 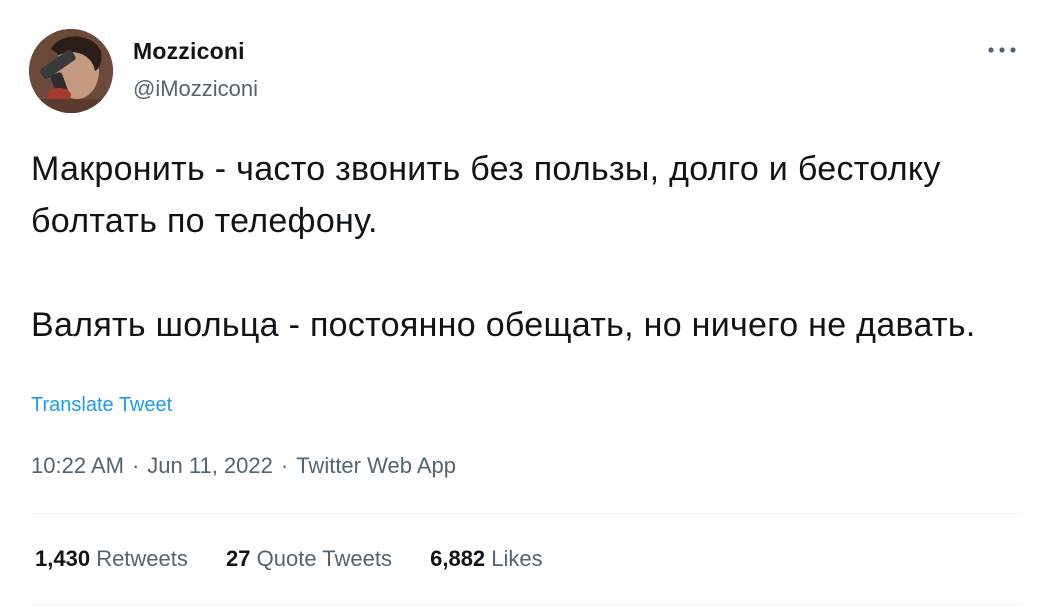 I want to click on translate-tweet-link: Translate Tweet, so click(x=101, y=405).